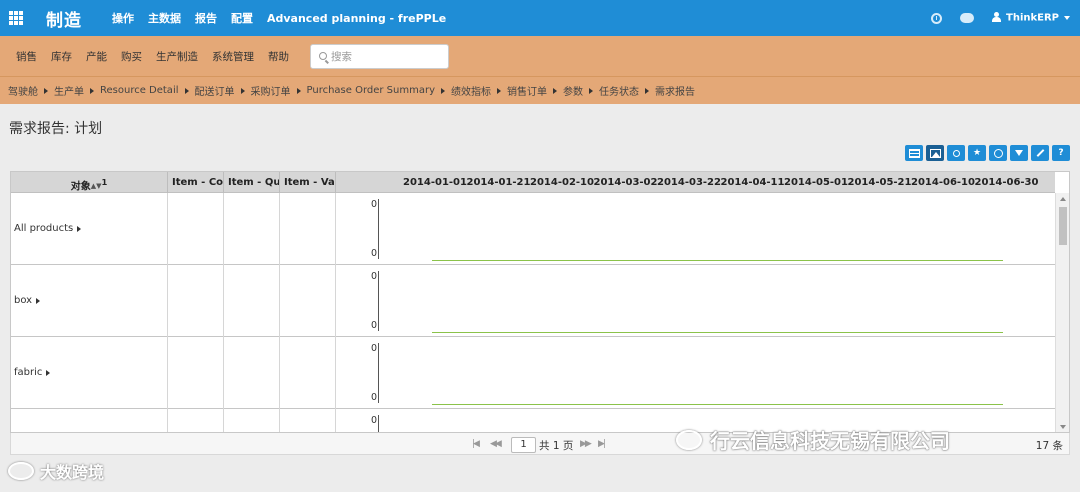 Image resolution: width=1080 pixels, height=492 pixels. What do you see at coordinates (943, 182) in the screenshot?
I see `date-header: 2014-06-10` at bounding box center [943, 182].